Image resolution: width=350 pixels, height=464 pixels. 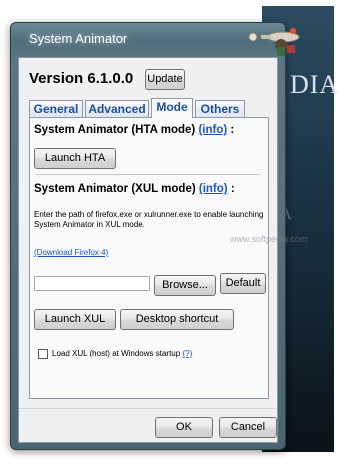 I want to click on download-firefox-link: (Download Firefox 4), so click(x=71, y=252).